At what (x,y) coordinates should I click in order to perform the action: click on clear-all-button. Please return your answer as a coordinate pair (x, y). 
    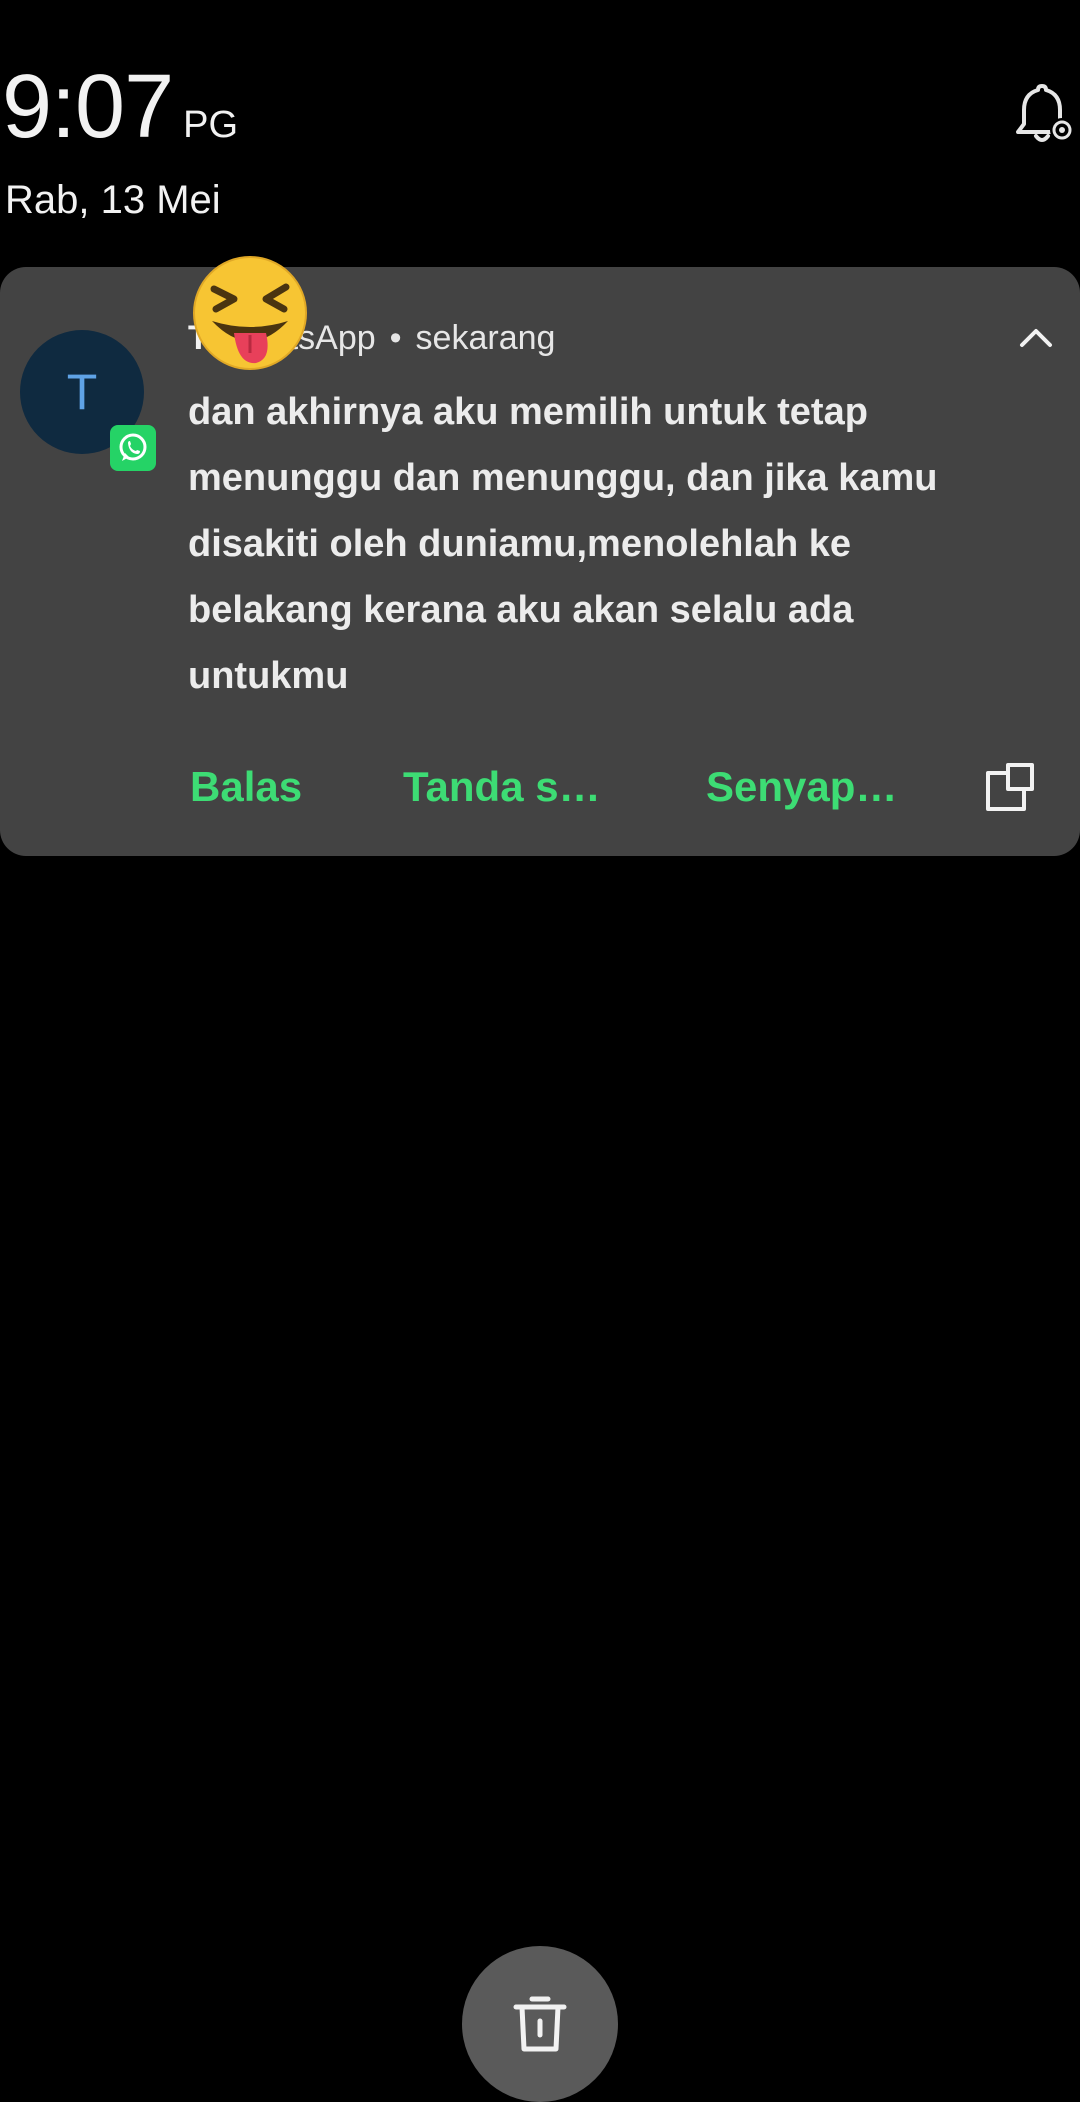
    Looking at the image, I should click on (540, 2024).